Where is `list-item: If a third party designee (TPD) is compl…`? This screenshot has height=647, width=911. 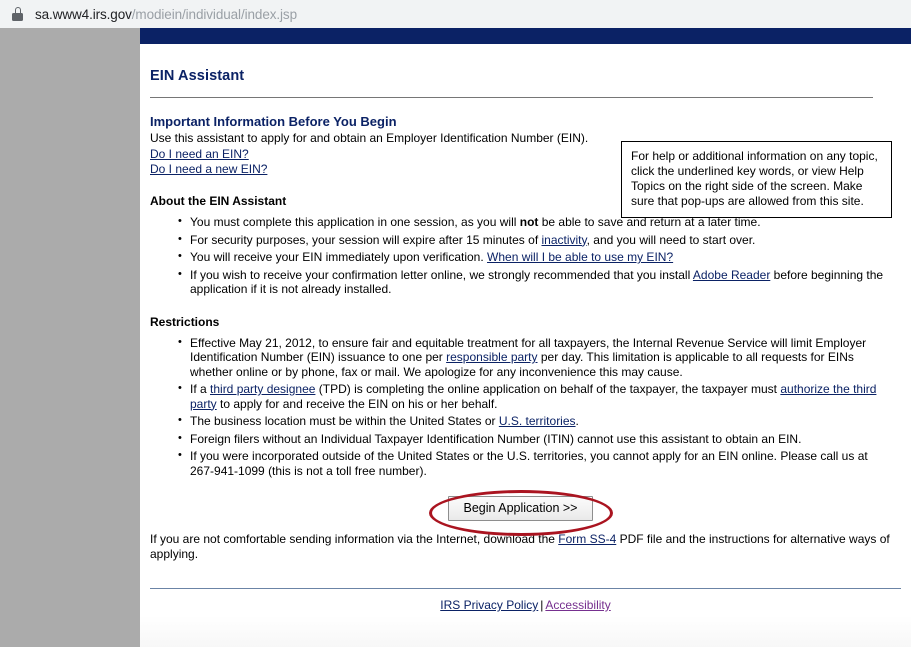
list-item: If a third party designee (TPD) is compl… is located at coordinates (534, 396).